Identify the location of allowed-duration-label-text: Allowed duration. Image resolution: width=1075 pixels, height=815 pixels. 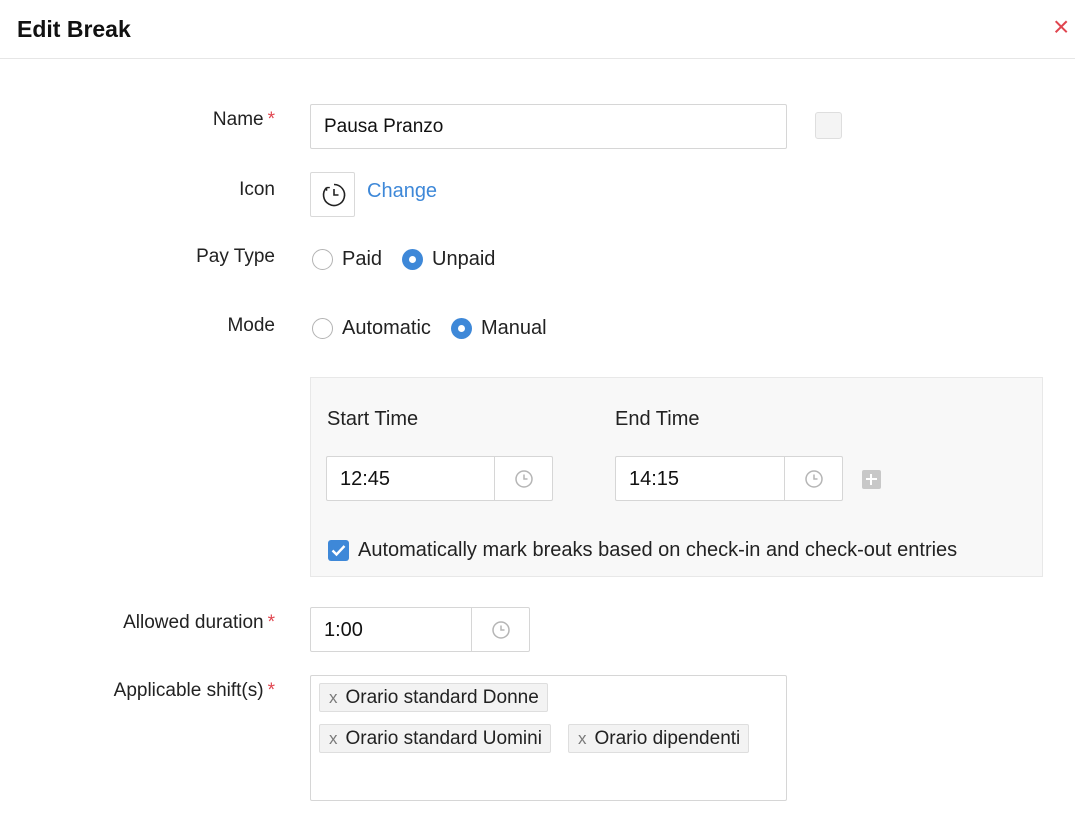
(193, 622).